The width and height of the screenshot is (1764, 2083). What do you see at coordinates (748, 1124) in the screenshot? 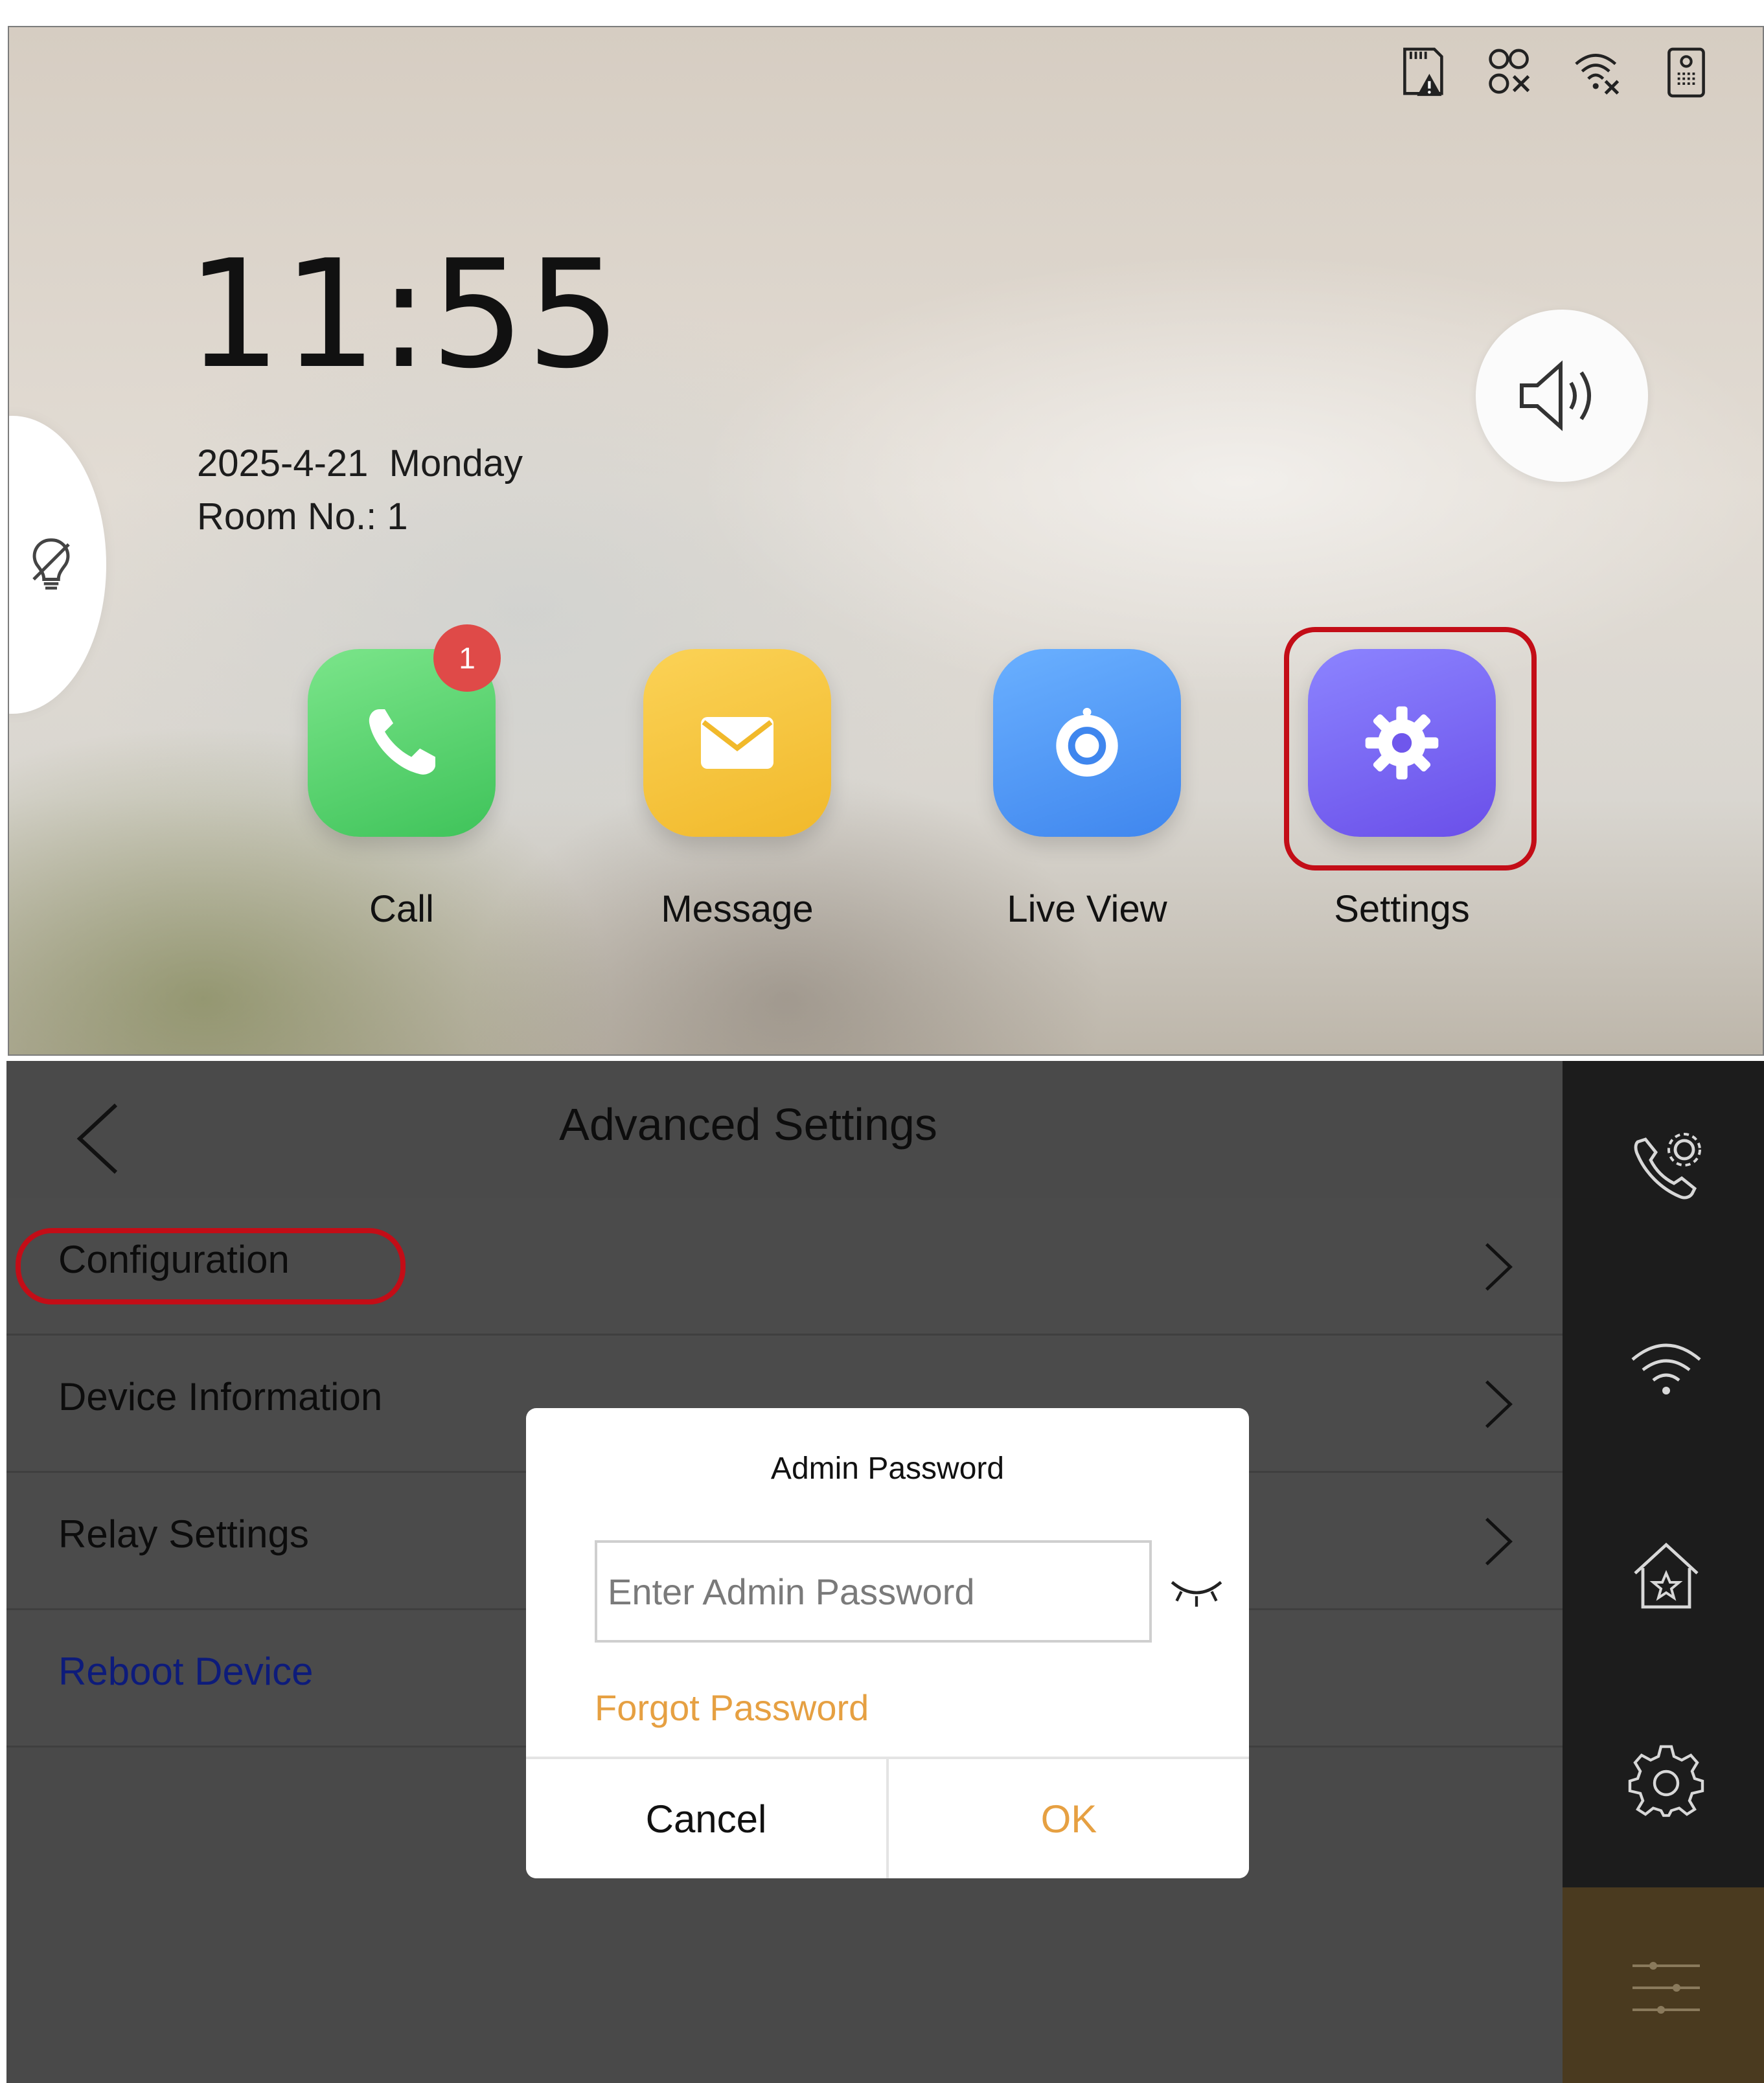
I see `page-title: Advanced Settings` at bounding box center [748, 1124].